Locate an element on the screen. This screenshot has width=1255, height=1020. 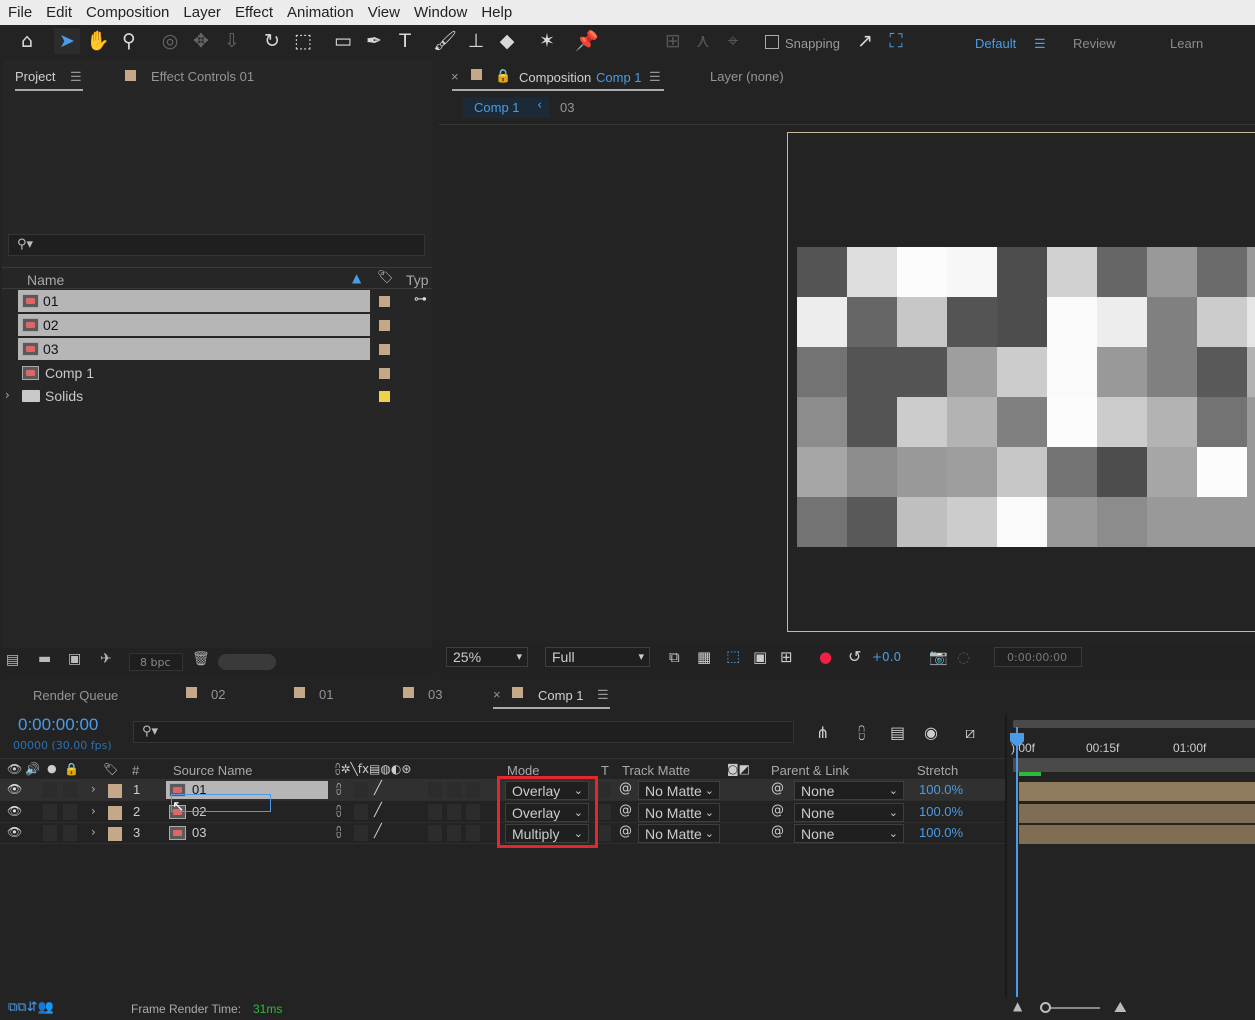
snapping-checkbox is located at coordinates (772, 42).